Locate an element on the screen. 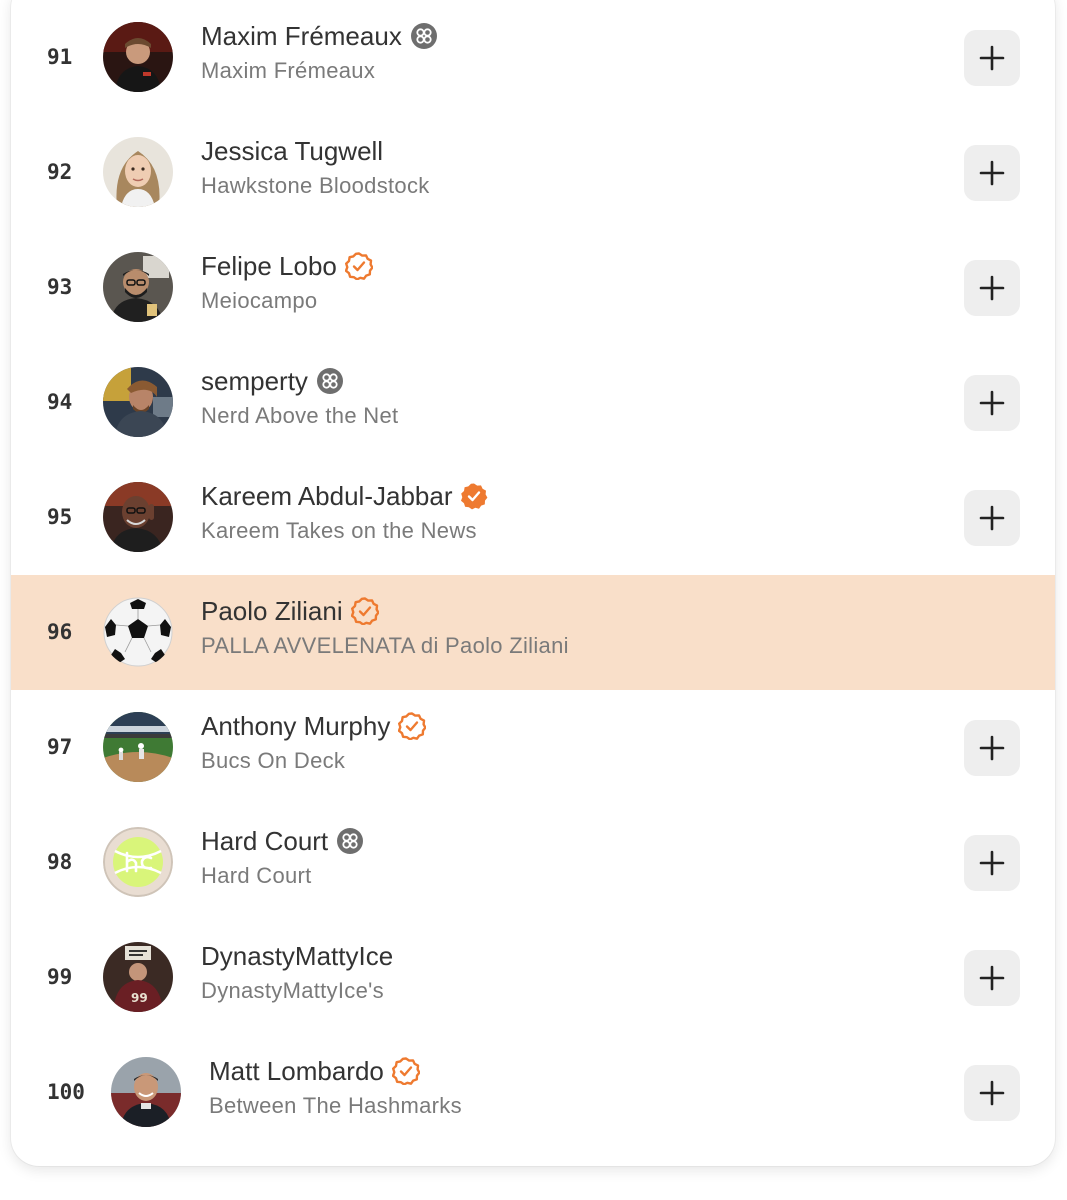  leaderboard-row: 100 Matt Lombardo Between The Hashmarks is located at coordinates (533, 1092).